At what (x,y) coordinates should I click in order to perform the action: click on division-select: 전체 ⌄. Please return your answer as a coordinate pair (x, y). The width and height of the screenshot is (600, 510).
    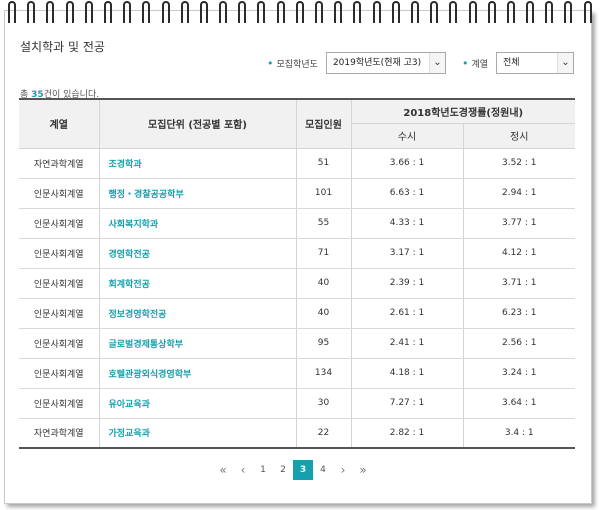
    Looking at the image, I should click on (535, 63).